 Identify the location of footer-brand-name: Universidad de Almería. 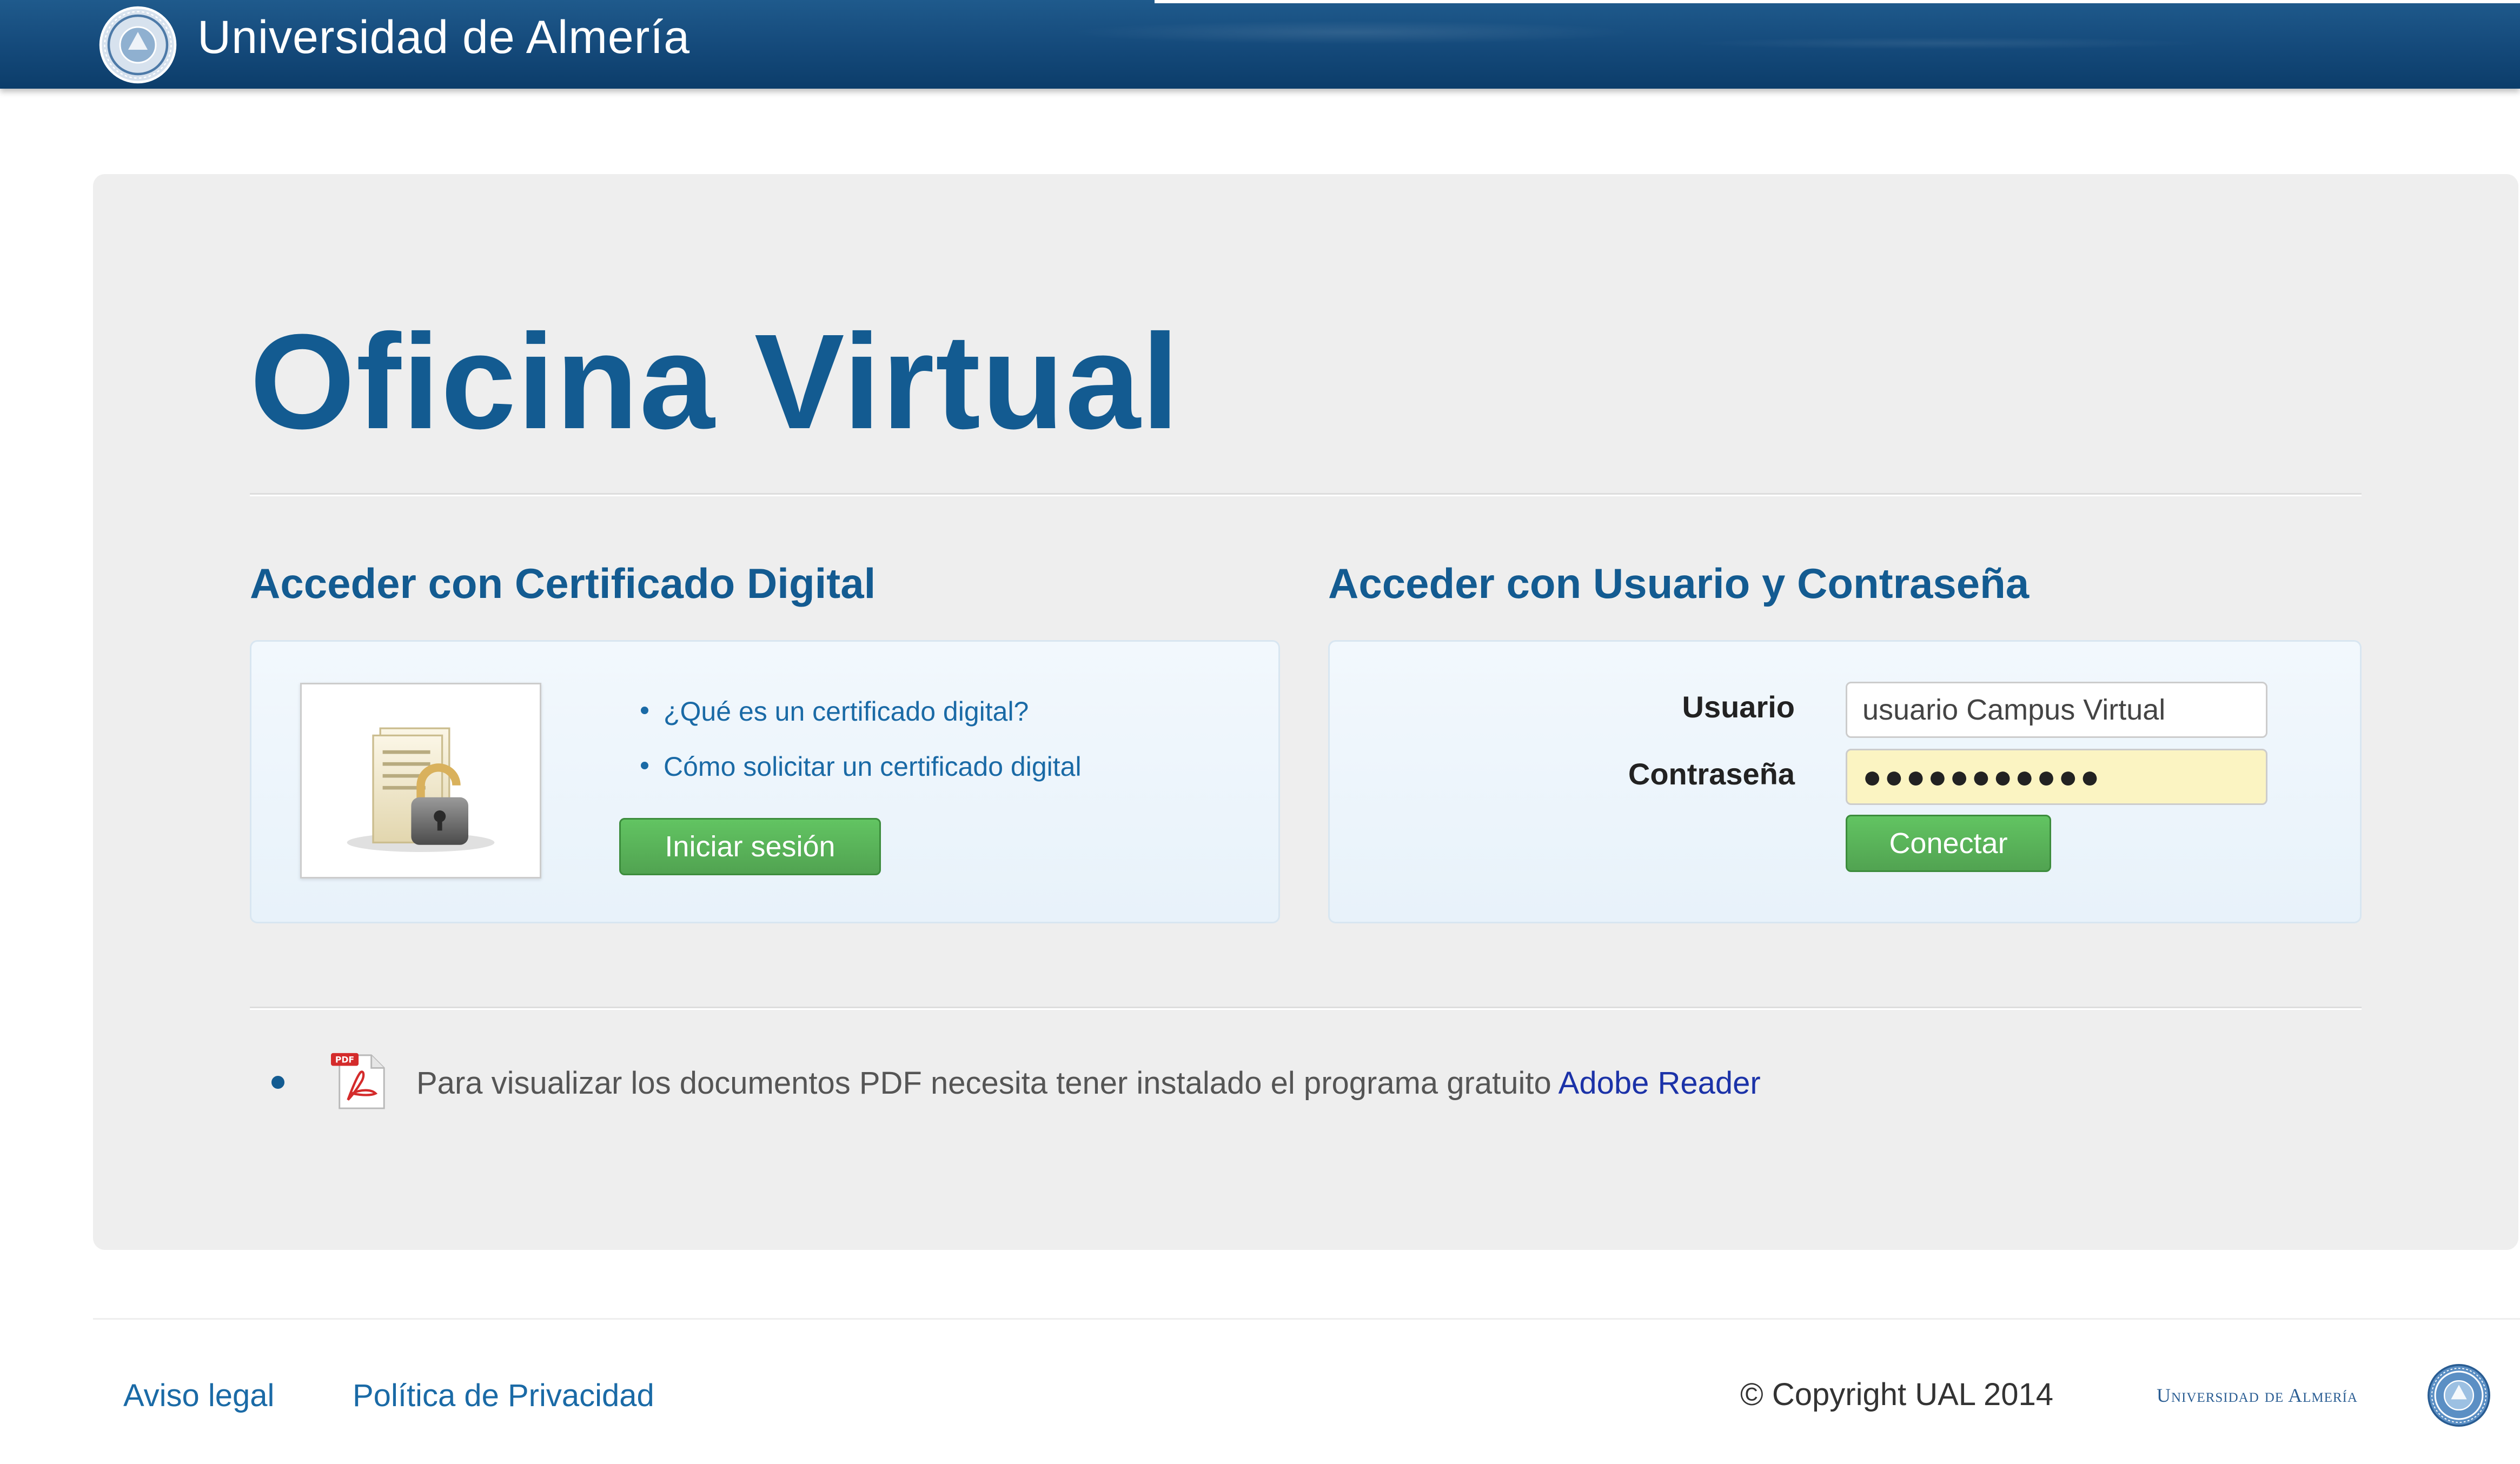
(2258, 1395).